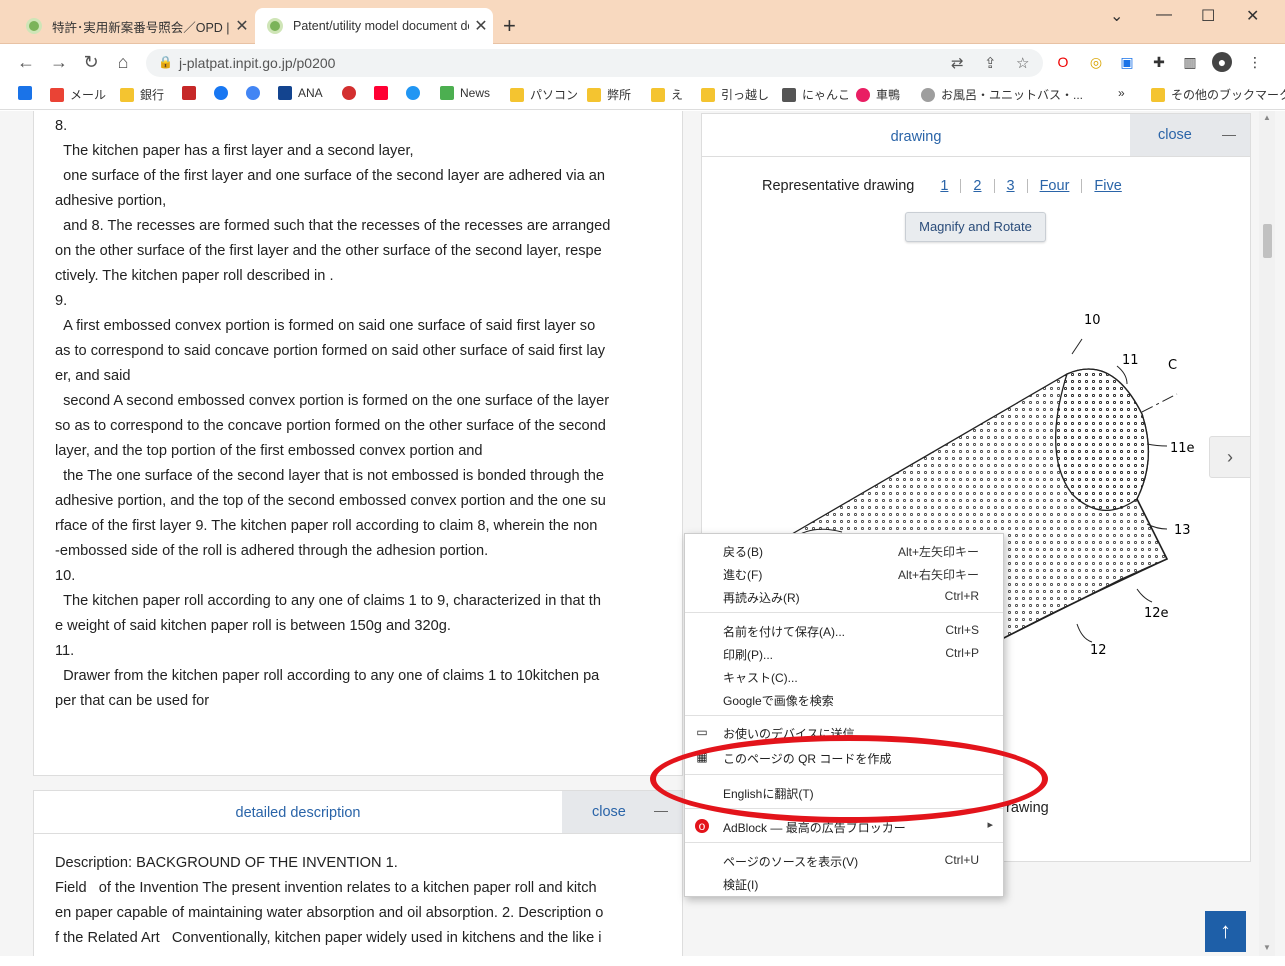 The image size is (1285, 966). I want to click on translate-icon: ⇄, so click(957, 63).